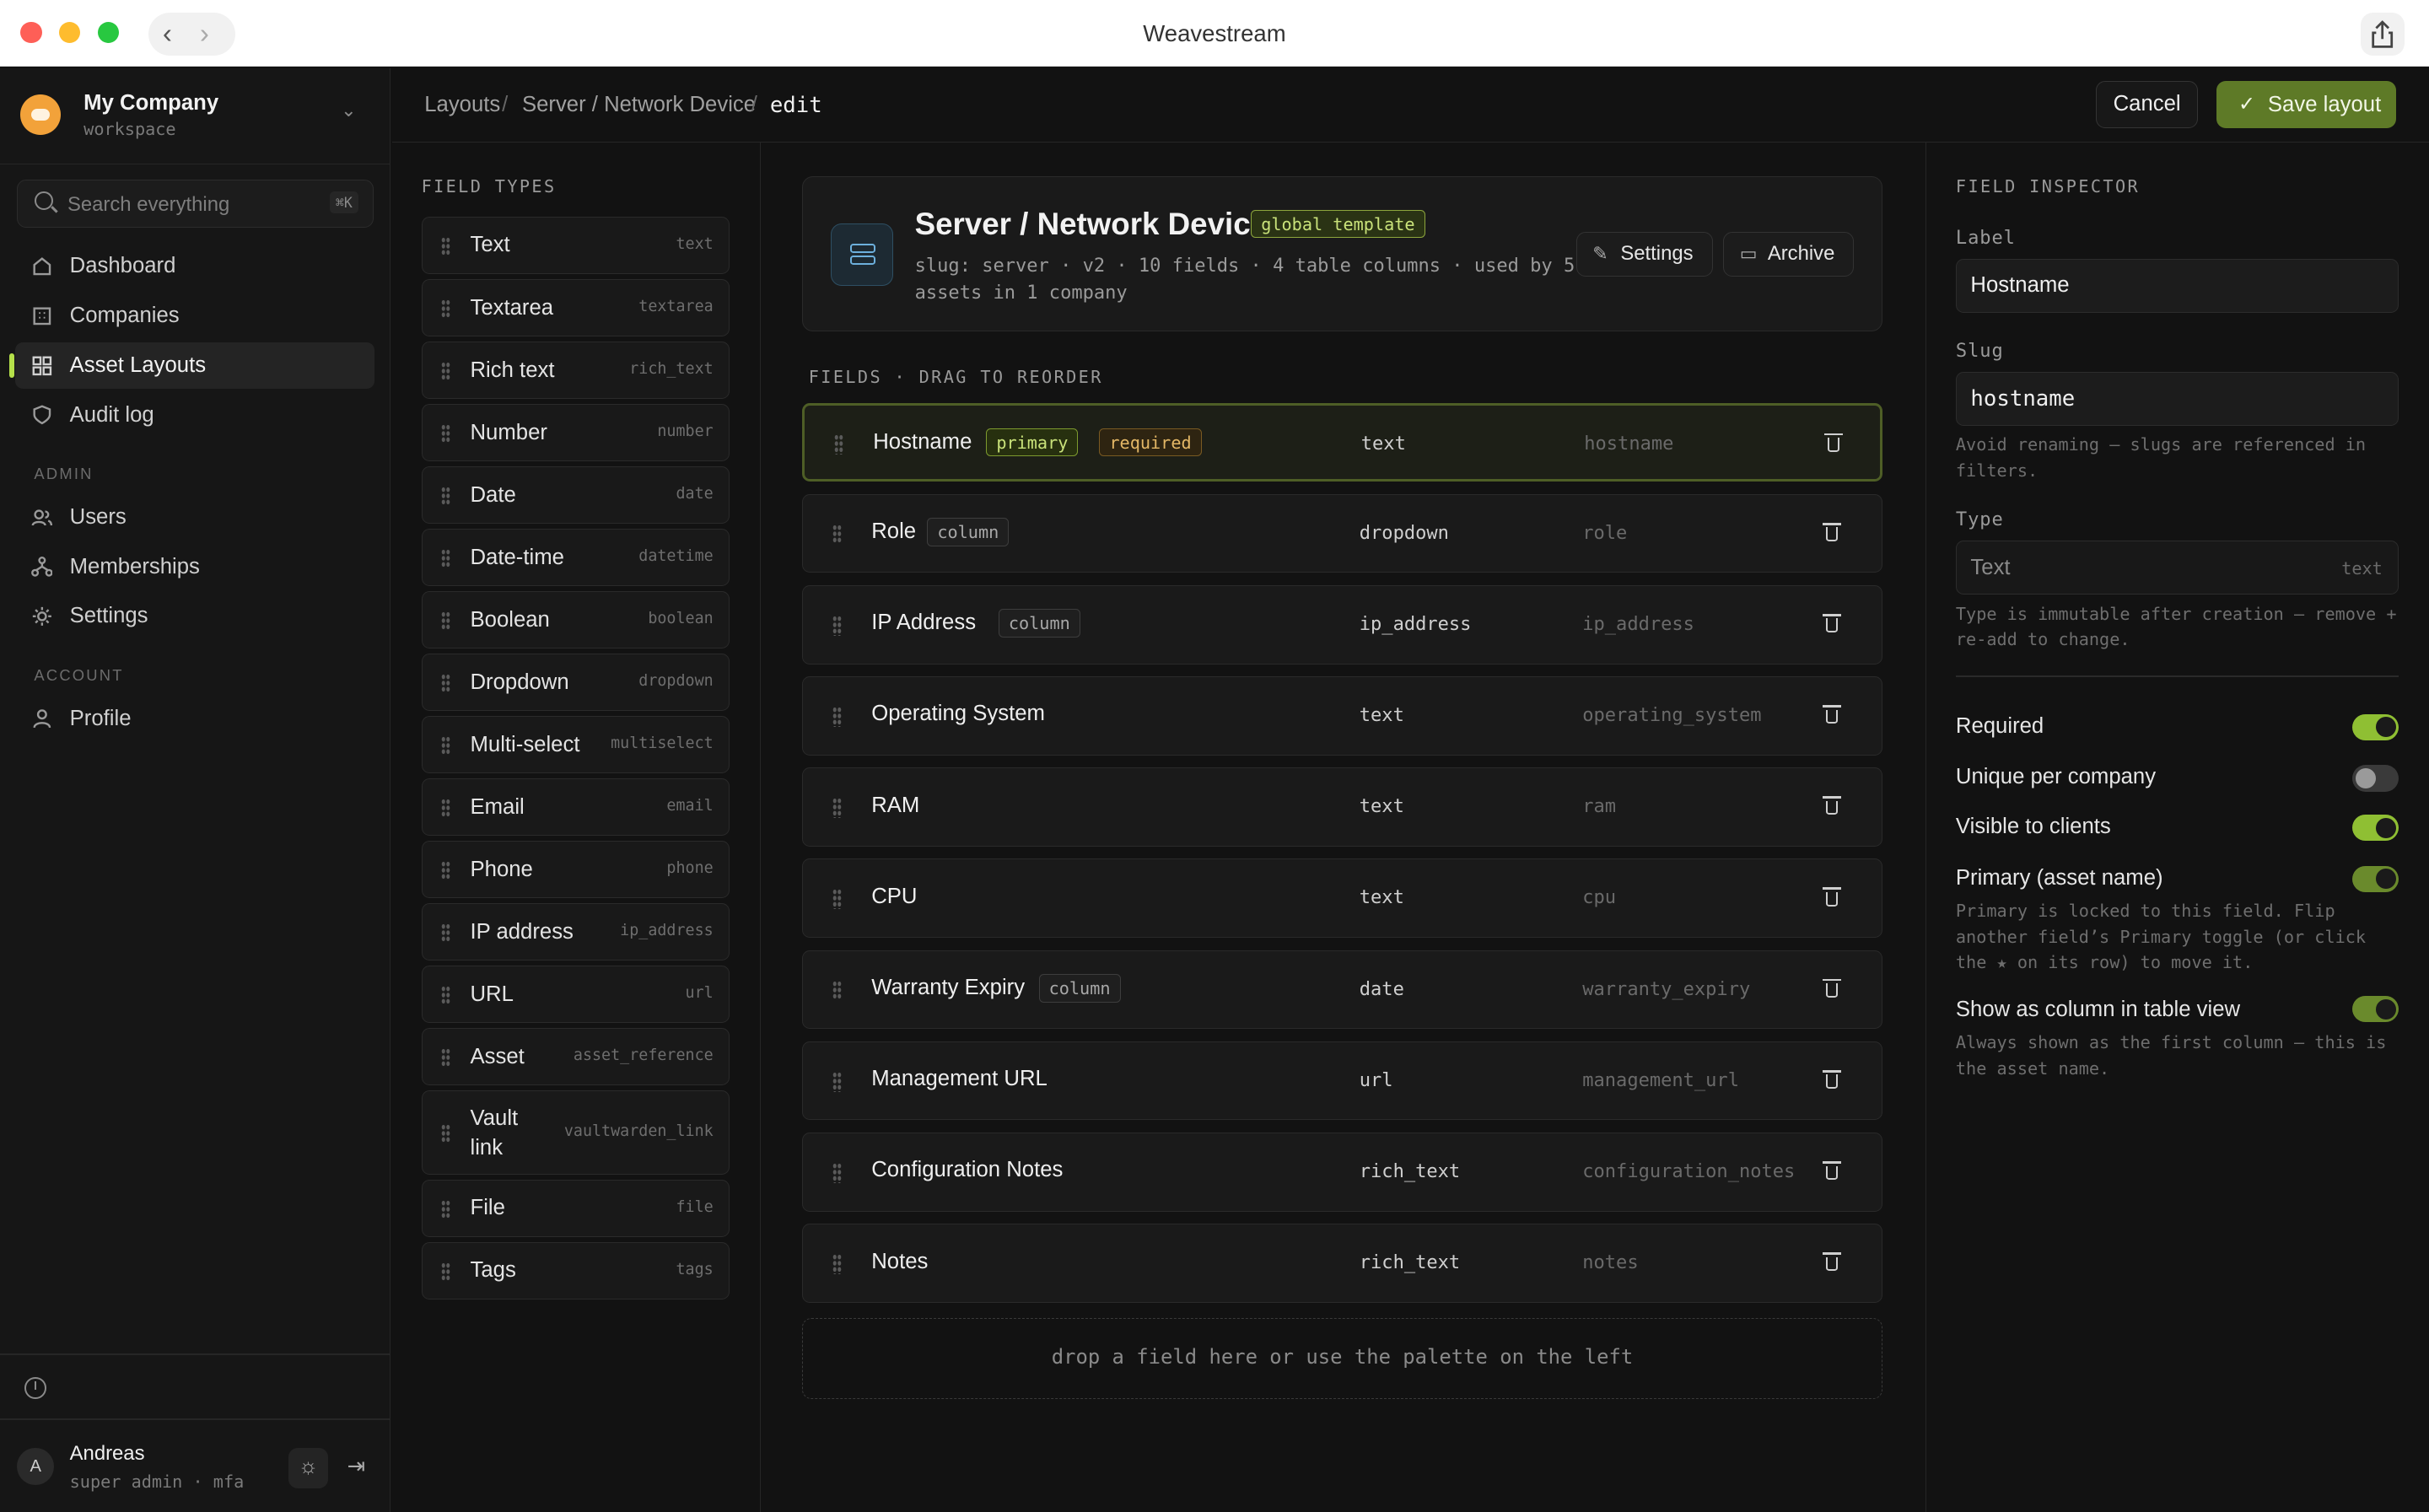  Describe the element at coordinates (575, 745) in the screenshot. I see `field-type-multiselect: Multi-select multiselect` at that location.